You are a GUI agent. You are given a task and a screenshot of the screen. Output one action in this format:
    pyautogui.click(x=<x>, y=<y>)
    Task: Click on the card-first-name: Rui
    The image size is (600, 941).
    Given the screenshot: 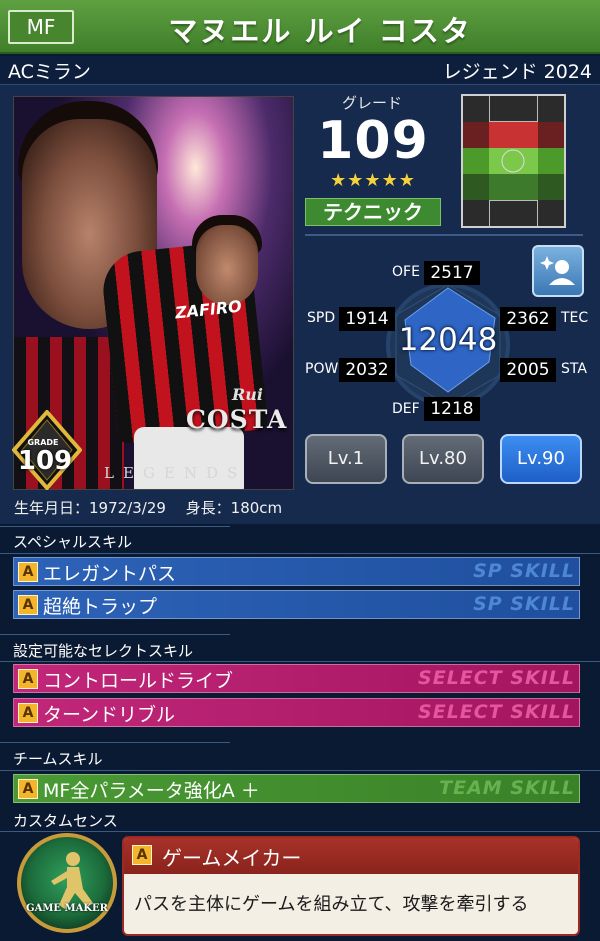 What is the action you would take?
    pyautogui.click(x=248, y=394)
    